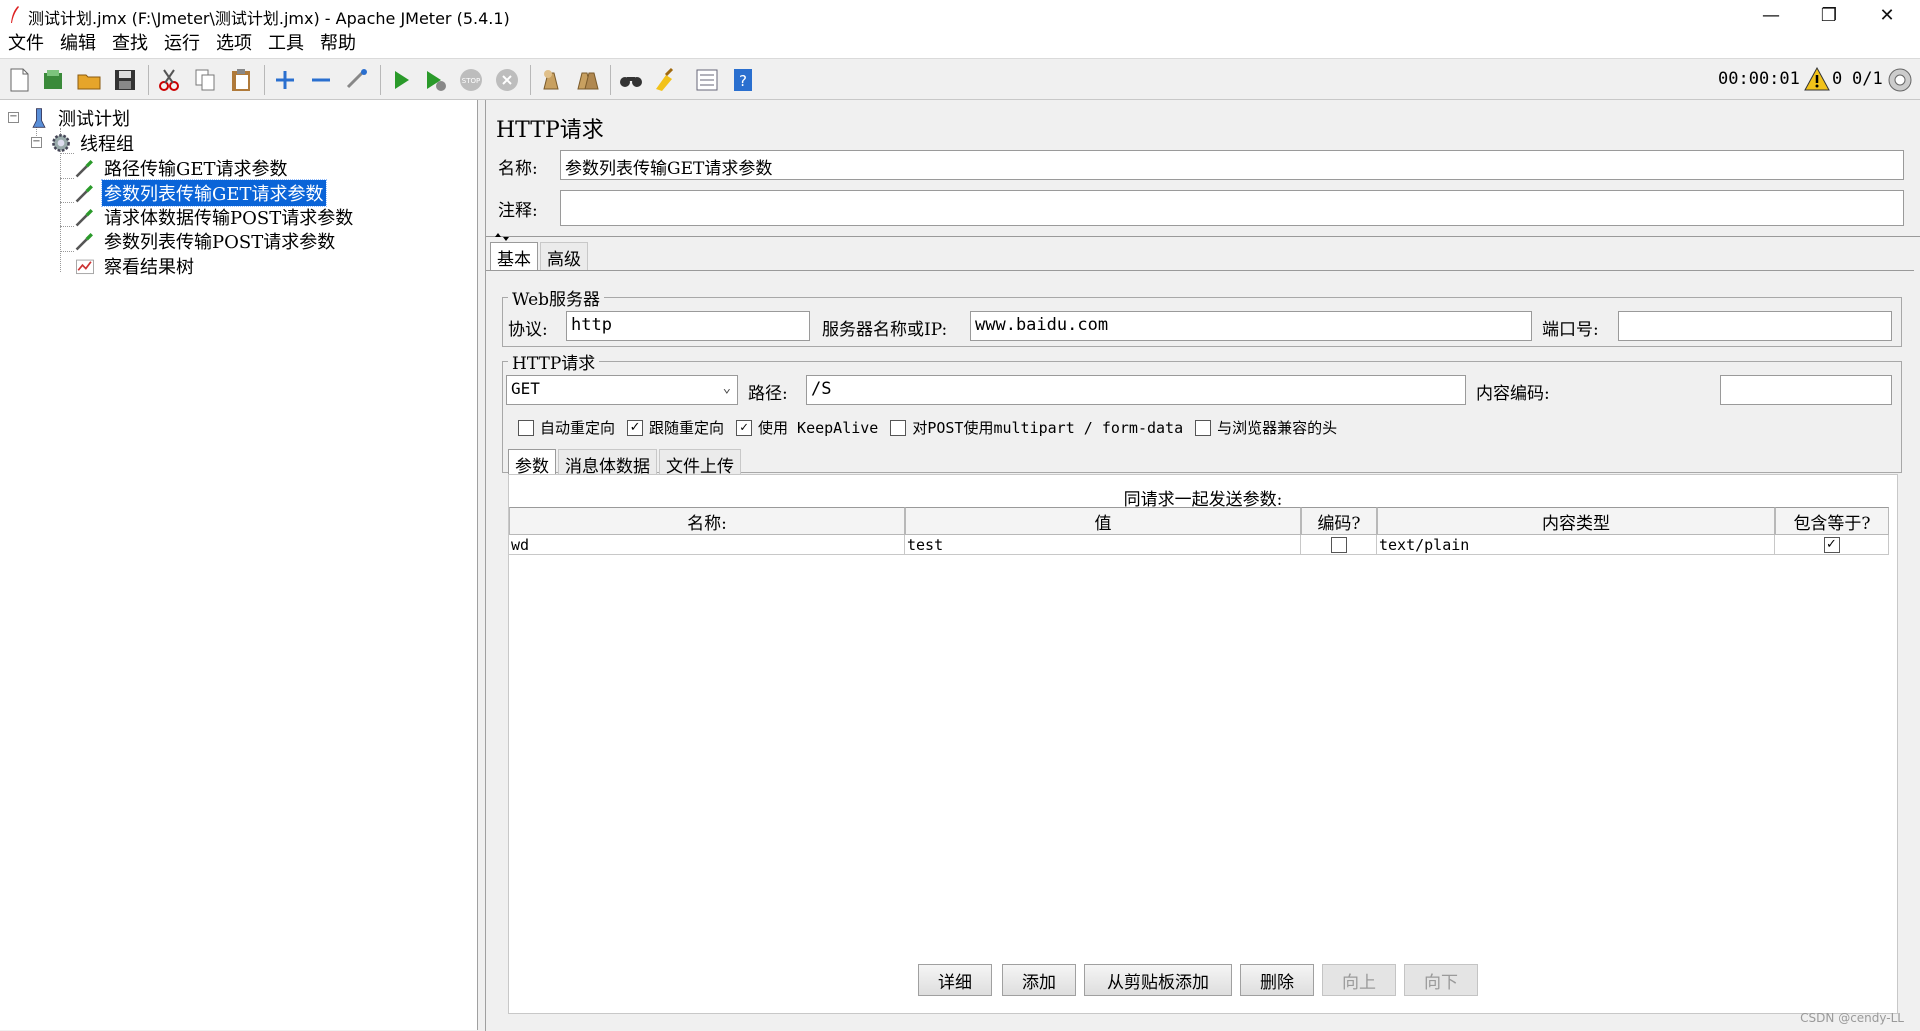 The image size is (1920, 1031). Describe the element at coordinates (213, 217) in the screenshot. I see `tree-node-sampler: 请求体数据传输POST请求参数` at that location.